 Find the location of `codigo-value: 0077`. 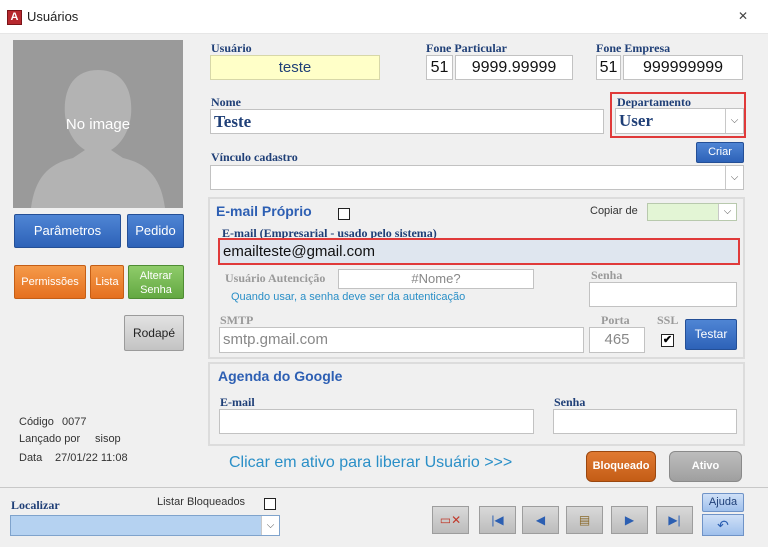

codigo-value: 0077 is located at coordinates (74, 422).